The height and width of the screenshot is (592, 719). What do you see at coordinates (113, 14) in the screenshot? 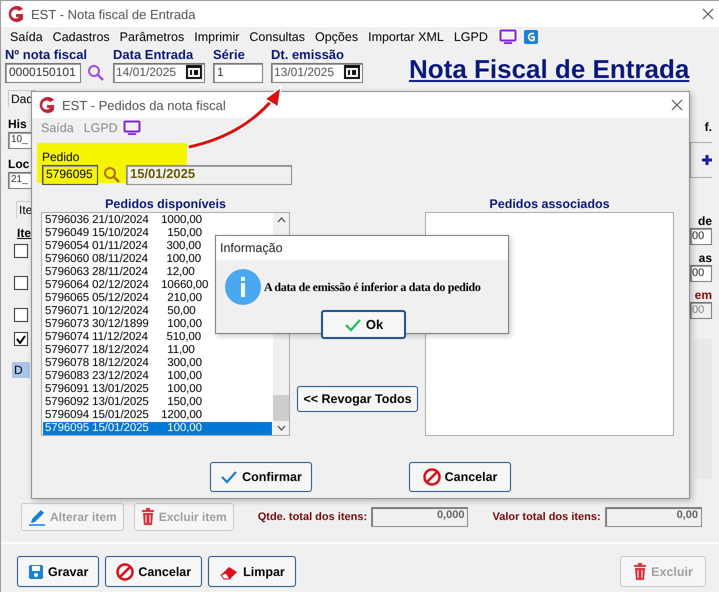
I see `window-title: EST - Nota fiscal de Entrada` at bounding box center [113, 14].